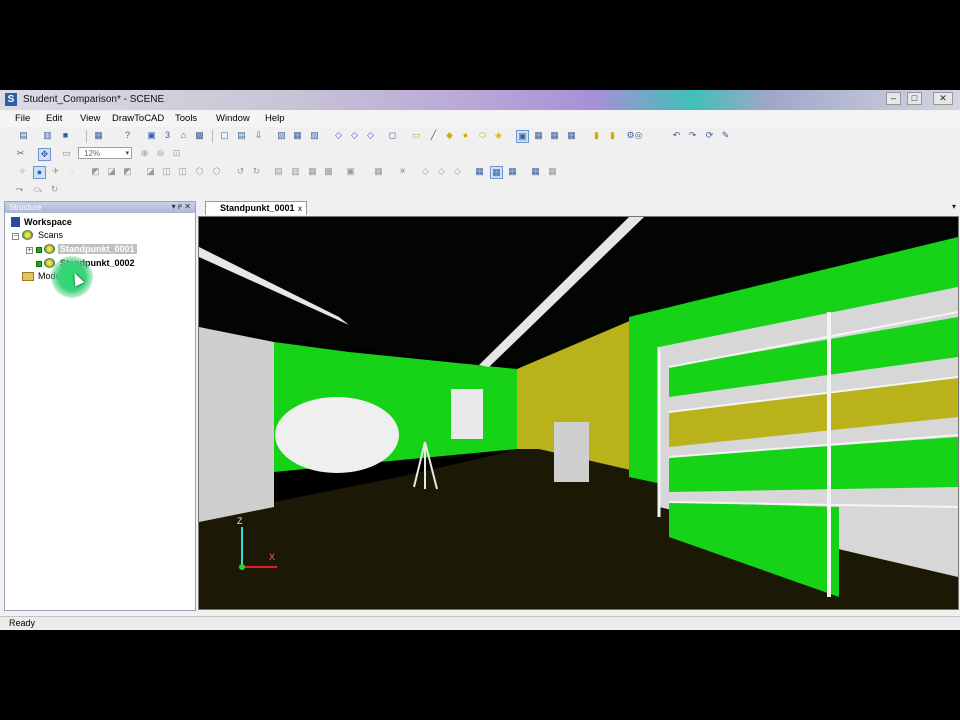 The height and width of the screenshot is (720, 960). Describe the element at coordinates (216, 171) in the screenshot. I see `cube-iso-icon: ⬡` at that location.